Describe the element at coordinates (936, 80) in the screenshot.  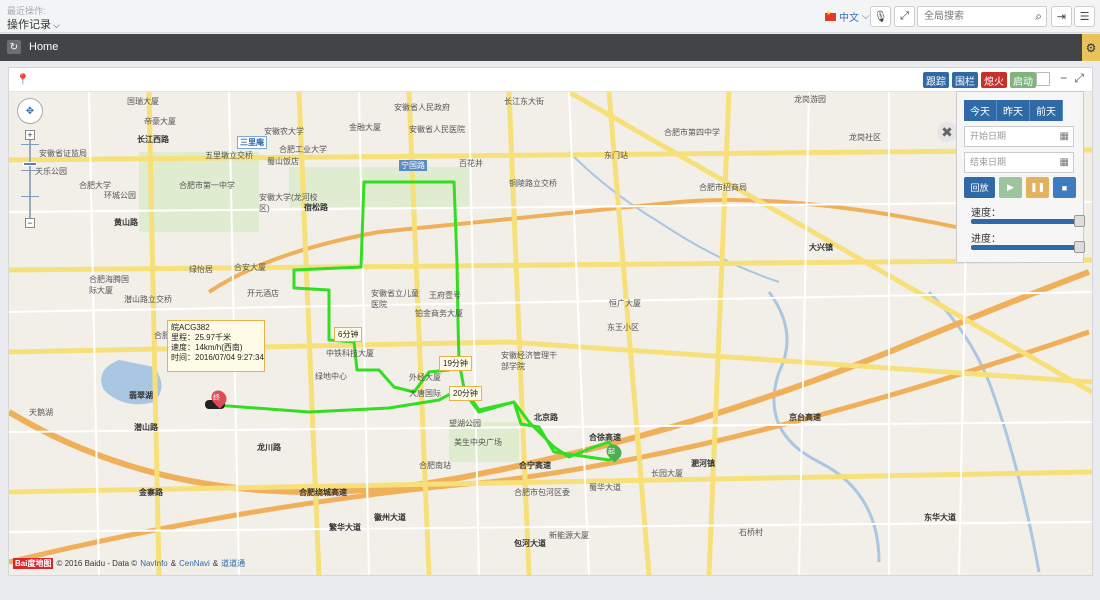
I see `track-button: 跟踪` at that location.